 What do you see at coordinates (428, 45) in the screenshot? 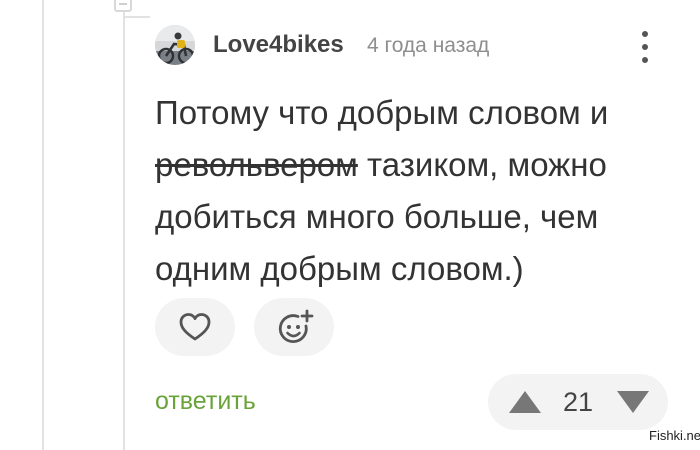
I see `comment-time: 4 года назад` at bounding box center [428, 45].